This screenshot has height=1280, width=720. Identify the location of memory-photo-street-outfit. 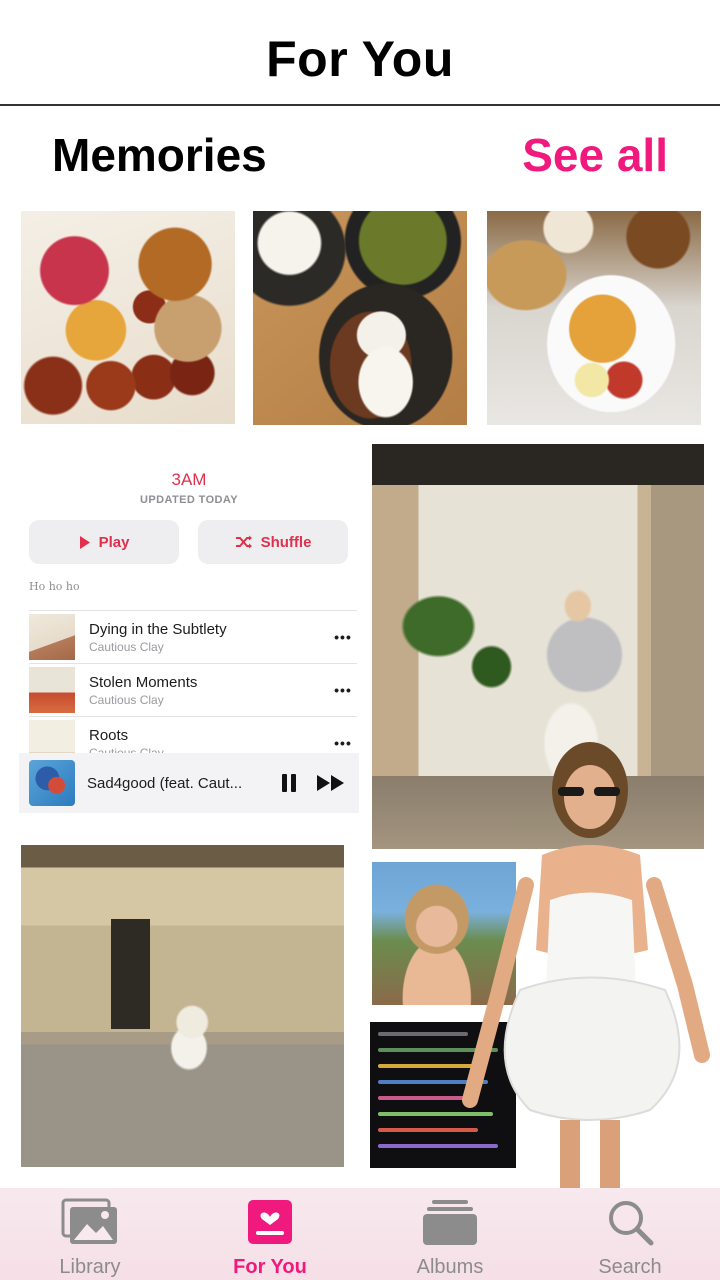
(182, 1006).